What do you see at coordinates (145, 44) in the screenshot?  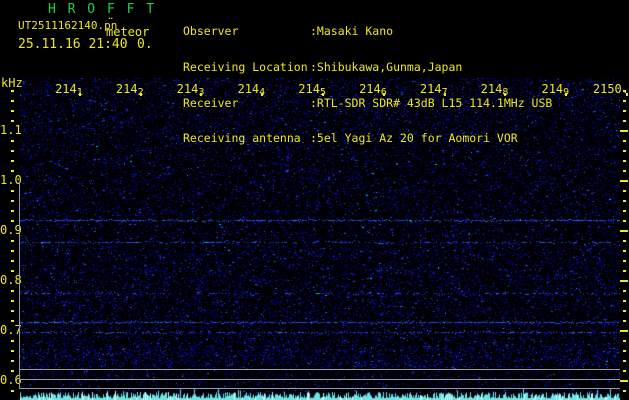 I see `meteor-count: 0.` at bounding box center [145, 44].